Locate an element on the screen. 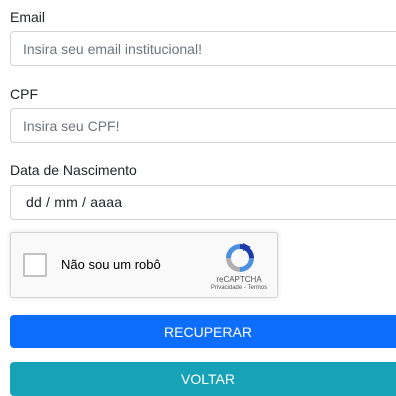 The width and height of the screenshot is (396, 396). recaptcha-checkbox-label: Não sou um robô is located at coordinates (111, 264).